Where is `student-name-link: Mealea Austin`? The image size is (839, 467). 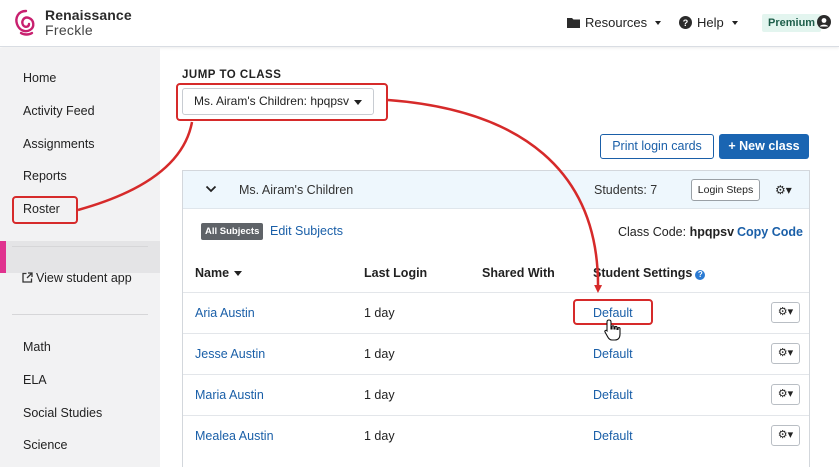
student-name-link: Mealea Austin is located at coordinates (234, 436).